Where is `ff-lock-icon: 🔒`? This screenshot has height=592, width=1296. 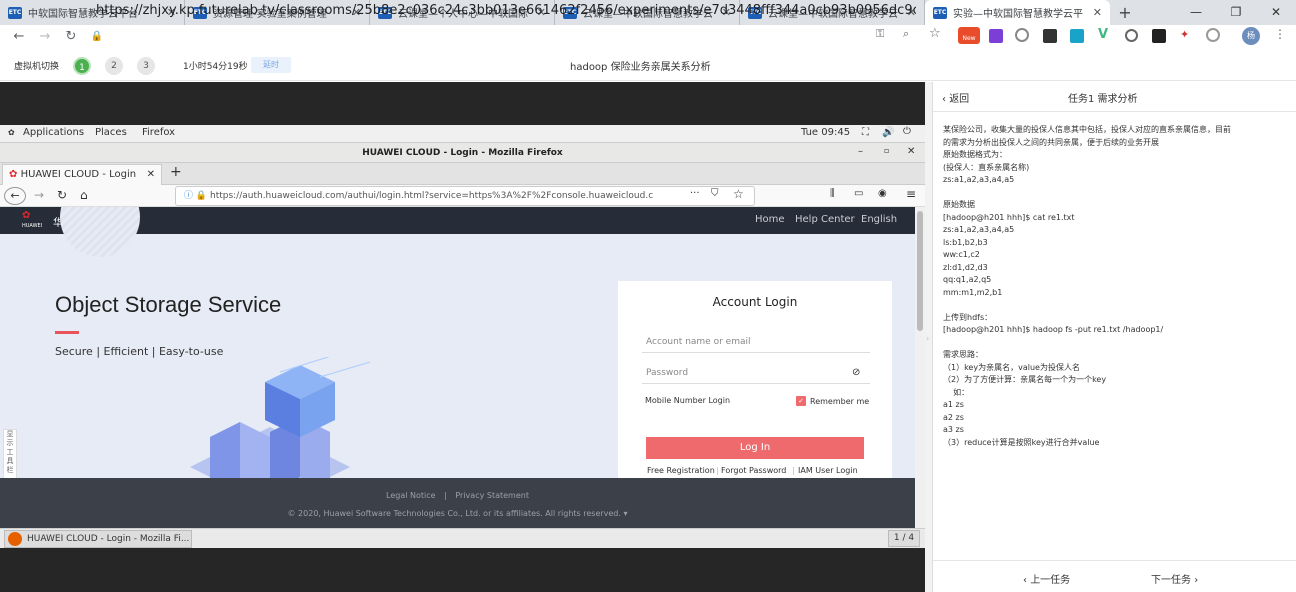 ff-lock-icon: 🔒 is located at coordinates (201, 196).